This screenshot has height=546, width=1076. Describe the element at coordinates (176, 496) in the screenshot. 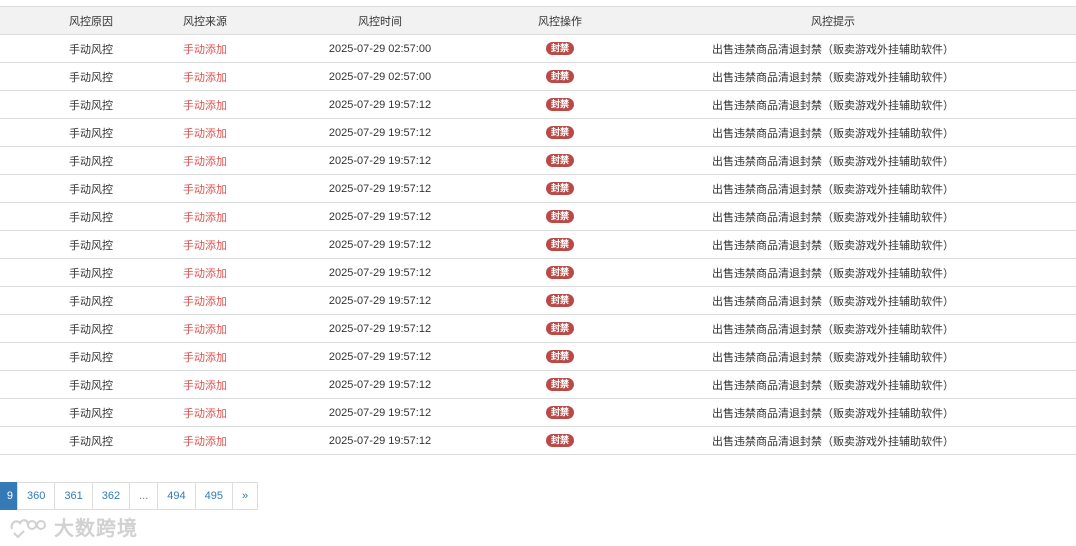

I see `page-link: 494` at that location.